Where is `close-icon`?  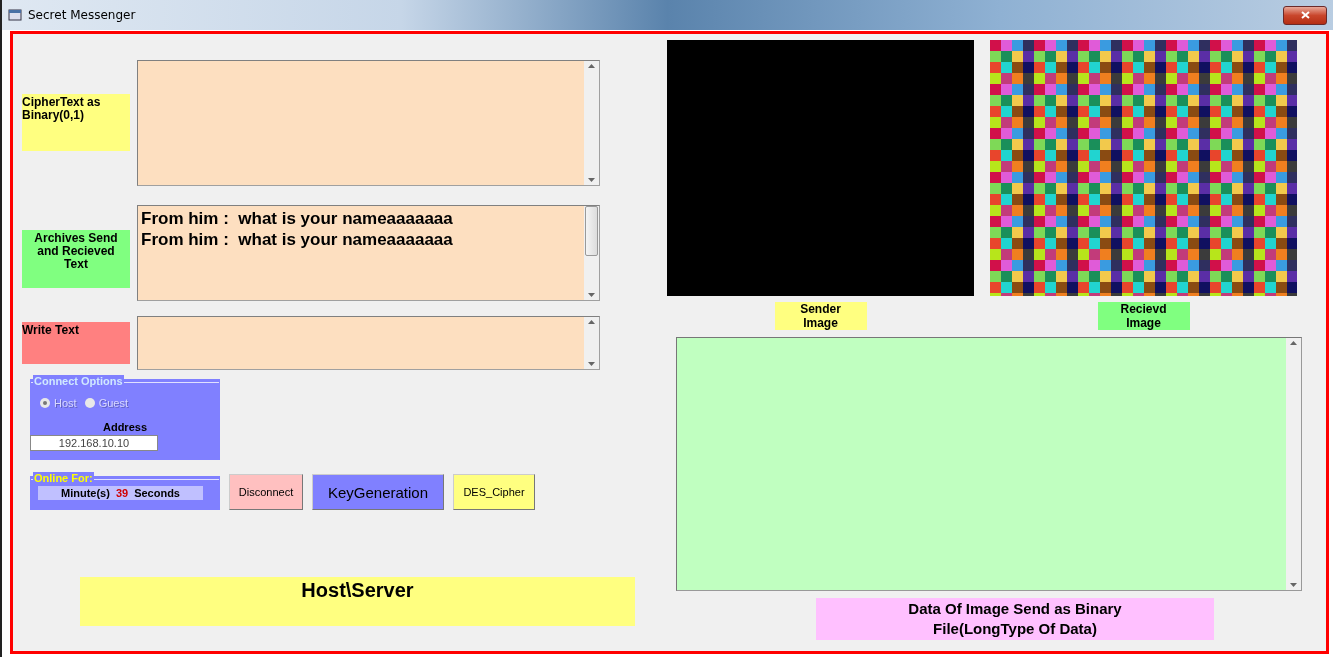 close-icon is located at coordinates (1305, 15).